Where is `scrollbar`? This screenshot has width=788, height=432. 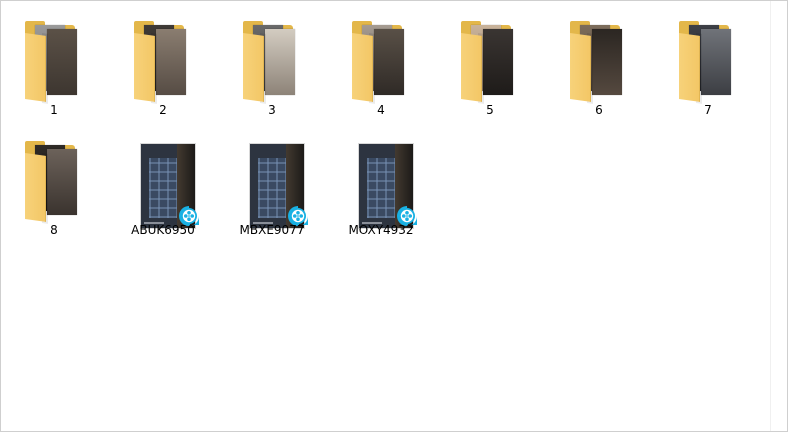 scrollbar is located at coordinates (778, 216).